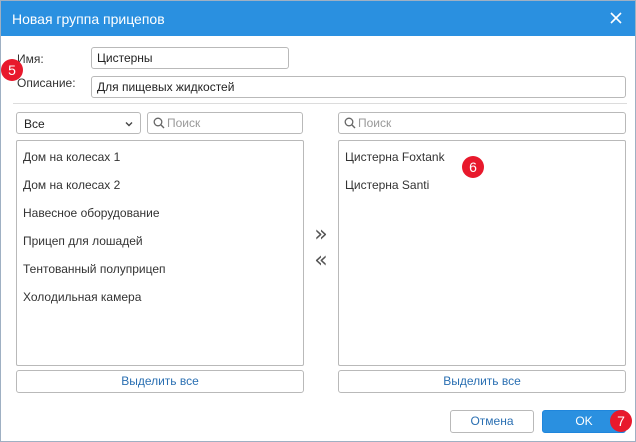 Image resolution: width=636 pixels, height=442 pixels. I want to click on description-field, so click(358, 87).